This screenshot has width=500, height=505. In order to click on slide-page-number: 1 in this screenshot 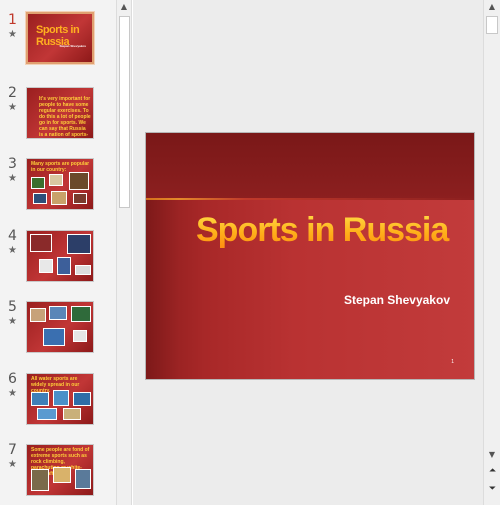, I will do `click(452, 362)`.